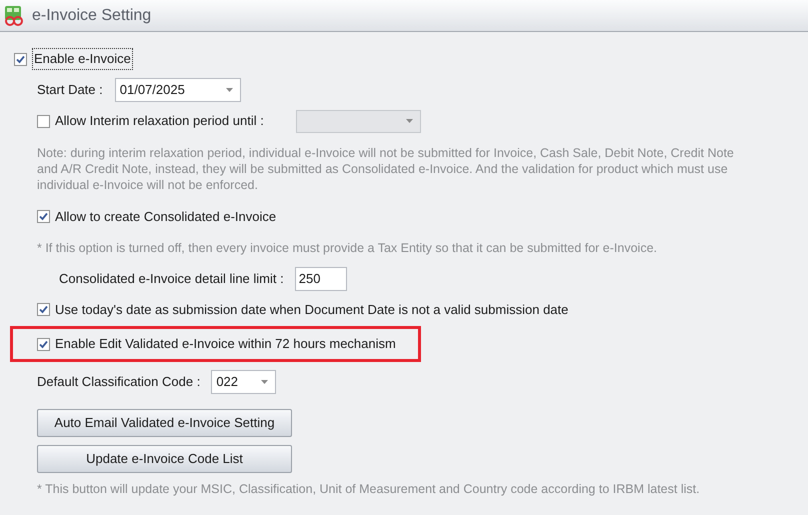  I want to click on action-button: Update e-Invoice Code List, so click(164, 459).